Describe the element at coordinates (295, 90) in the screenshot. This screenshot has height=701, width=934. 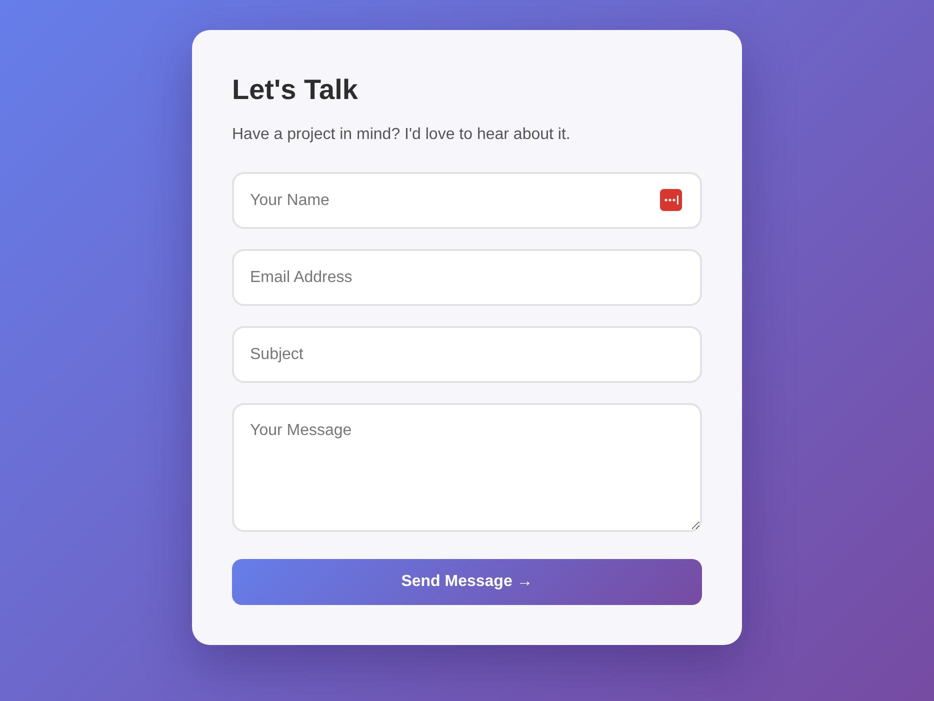
I see `form-title: Let's Talk` at that location.